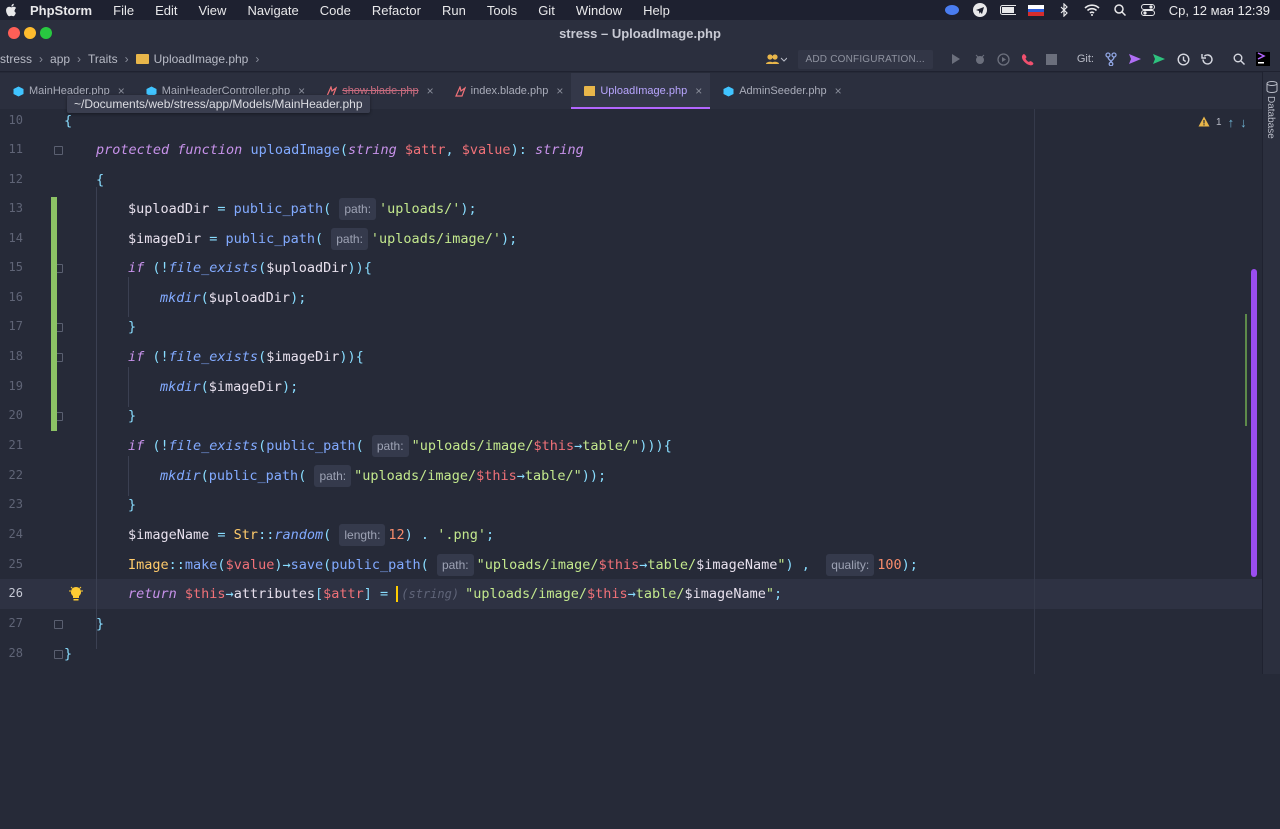  Describe the element at coordinates (250, 268) in the screenshot. I see `code-line-15: if (!file_exists($uploadDir)){` at that location.